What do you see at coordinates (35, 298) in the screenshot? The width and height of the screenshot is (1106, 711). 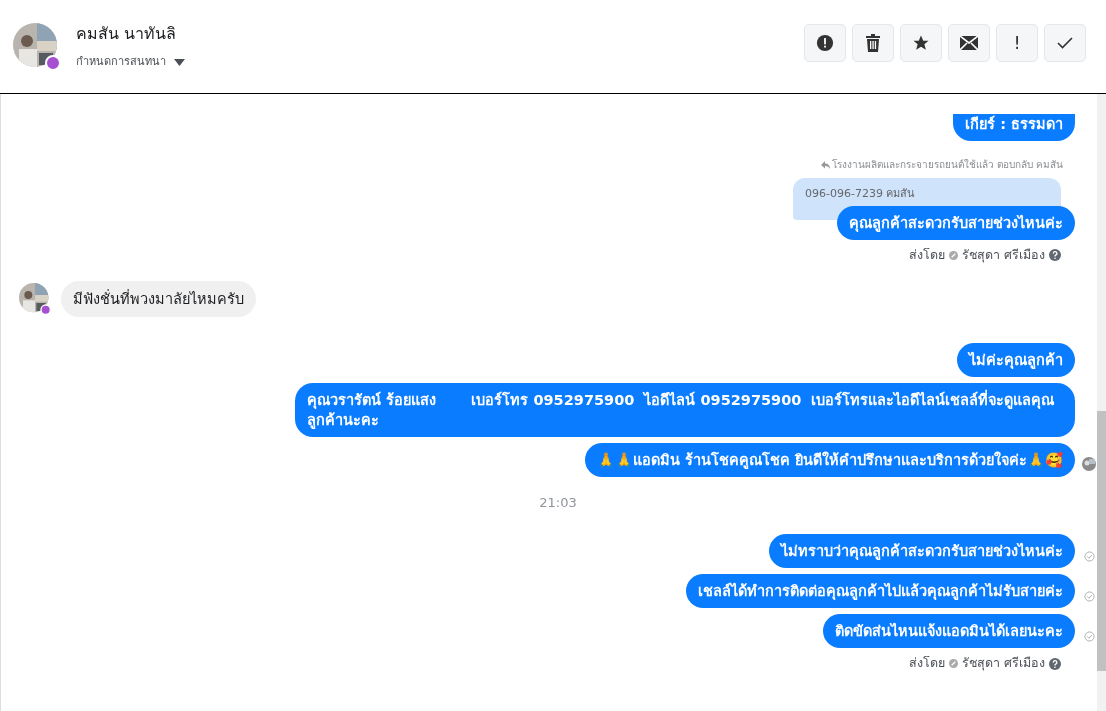 I see `sender-avatar` at bounding box center [35, 298].